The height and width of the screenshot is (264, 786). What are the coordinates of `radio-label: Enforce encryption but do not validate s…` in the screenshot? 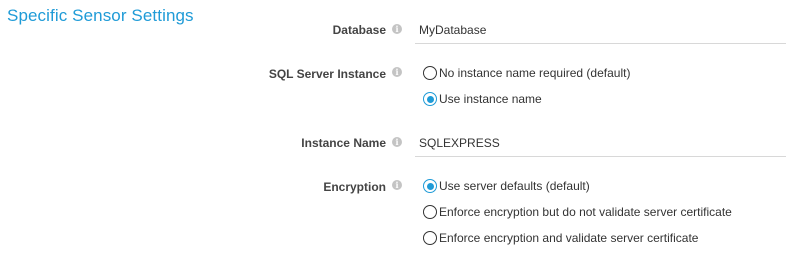 It's located at (585, 212).